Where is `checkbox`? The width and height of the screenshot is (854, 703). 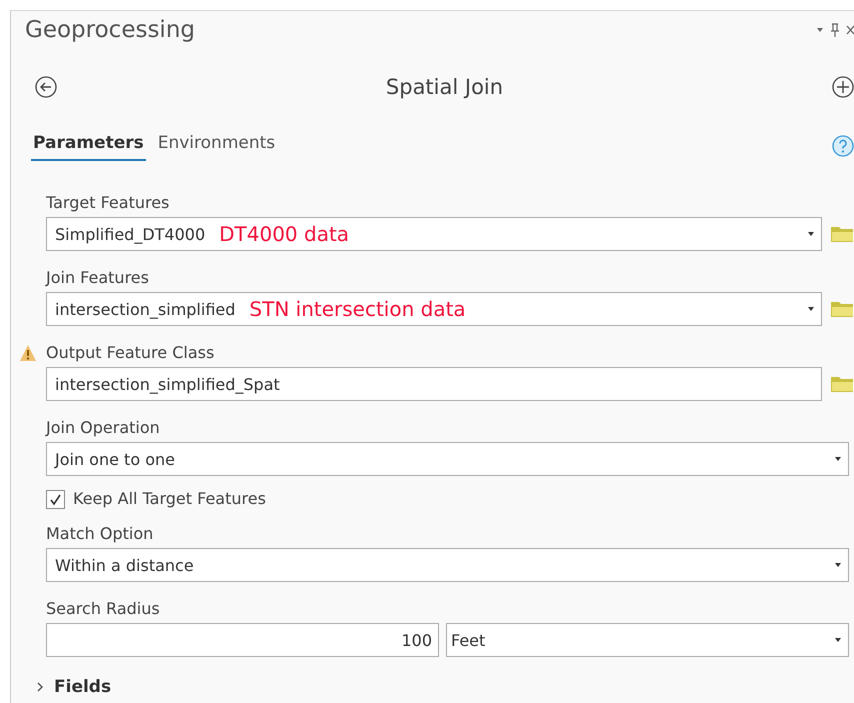
checkbox is located at coordinates (55, 499).